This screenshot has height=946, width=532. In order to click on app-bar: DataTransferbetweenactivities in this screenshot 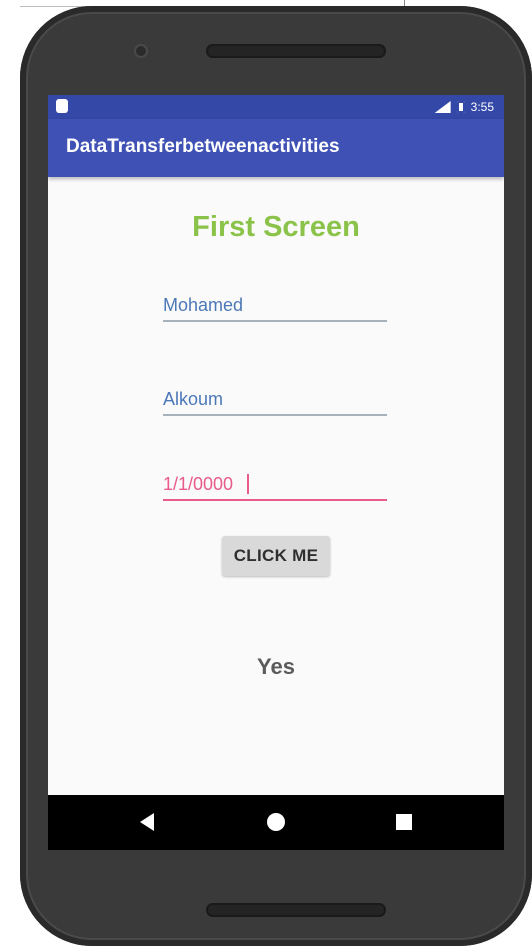, I will do `click(276, 148)`.